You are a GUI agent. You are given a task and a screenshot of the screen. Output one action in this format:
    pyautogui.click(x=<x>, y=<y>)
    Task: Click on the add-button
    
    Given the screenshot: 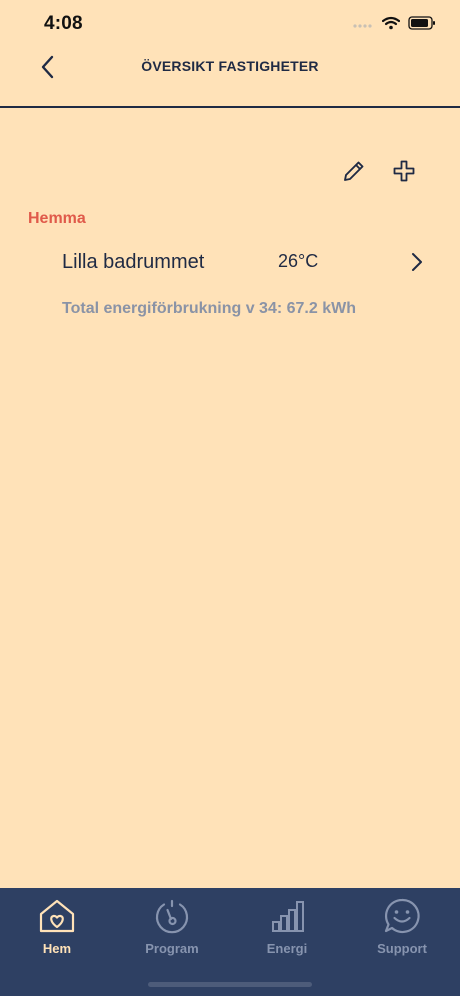 What is the action you would take?
    pyautogui.click(x=404, y=173)
    